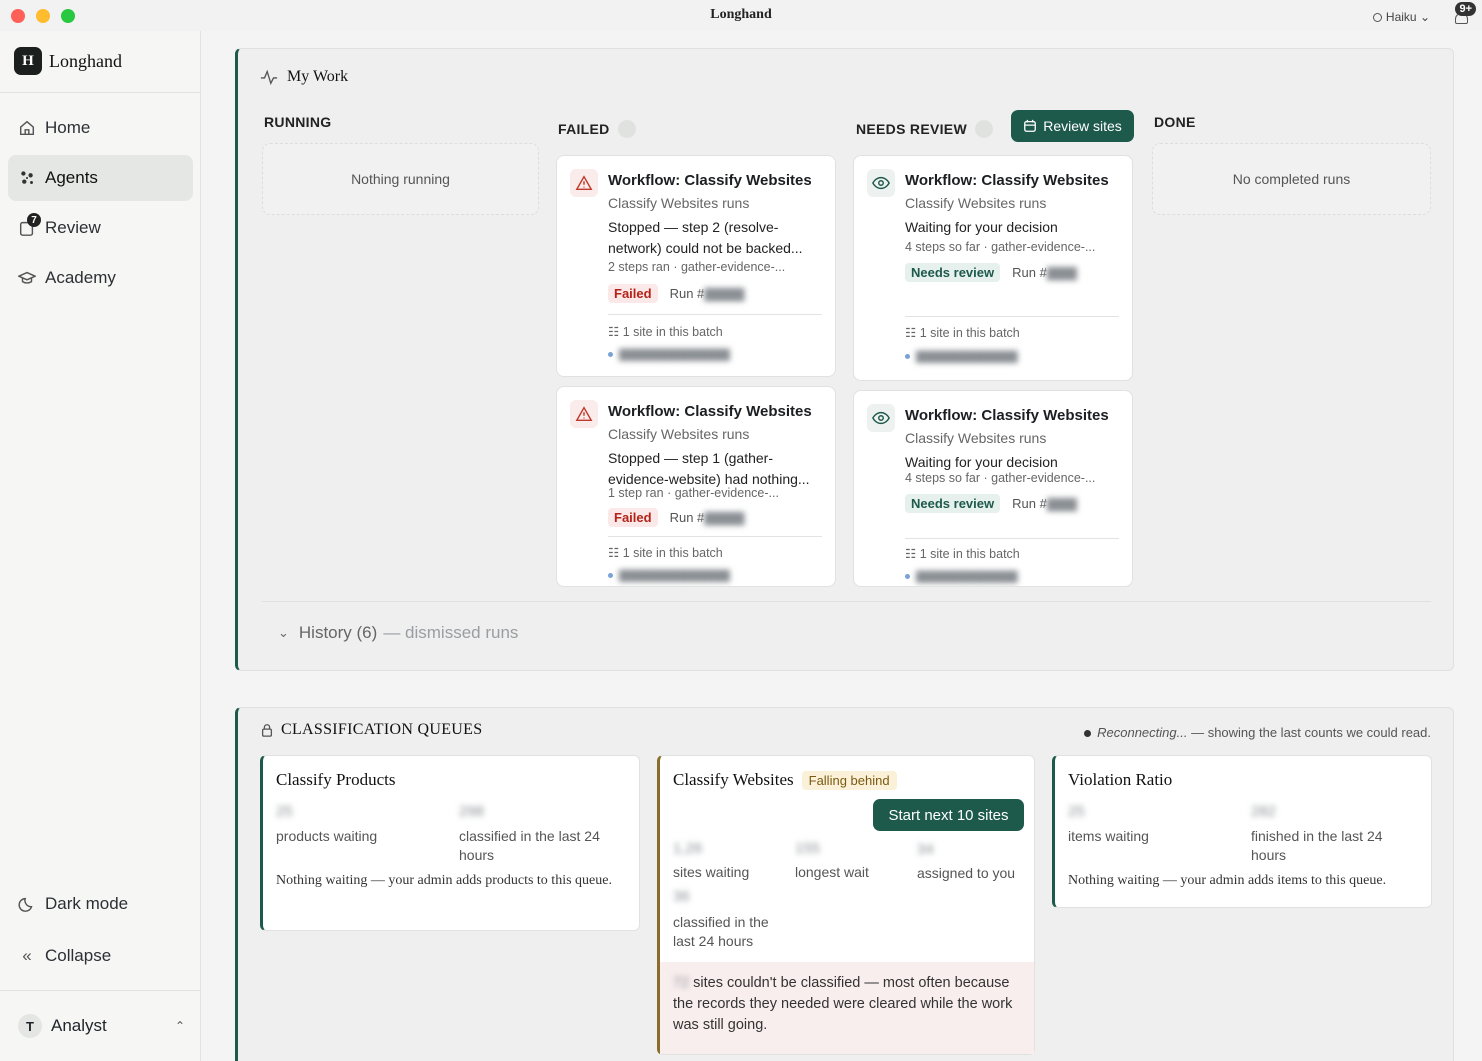  I want to click on brand: H Longhand, so click(68, 61).